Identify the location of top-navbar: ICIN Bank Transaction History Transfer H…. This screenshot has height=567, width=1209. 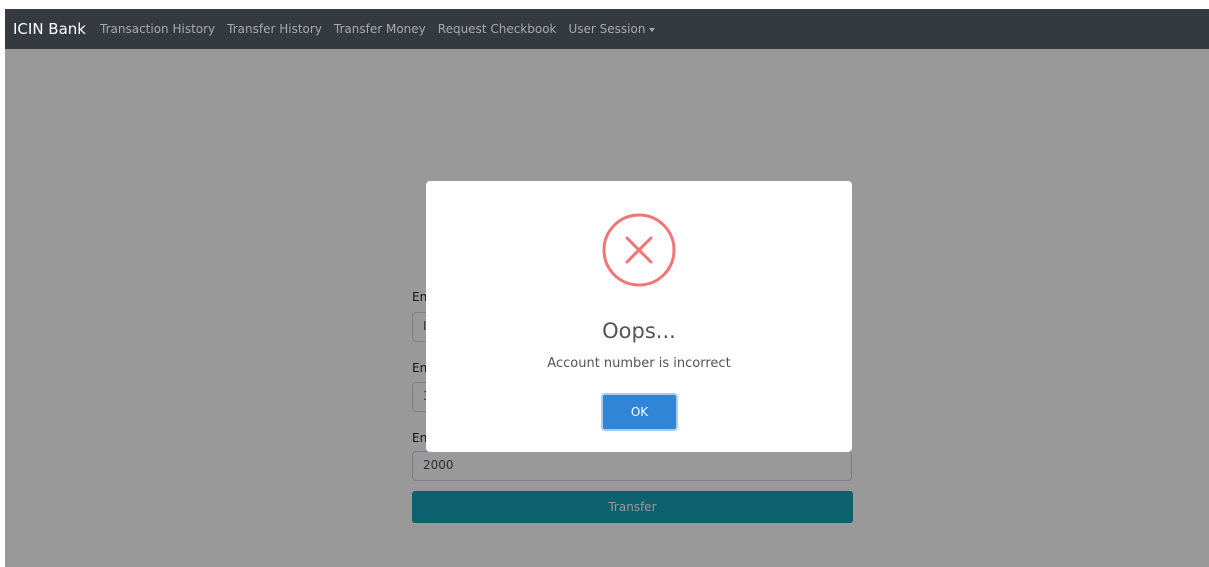
(607, 29).